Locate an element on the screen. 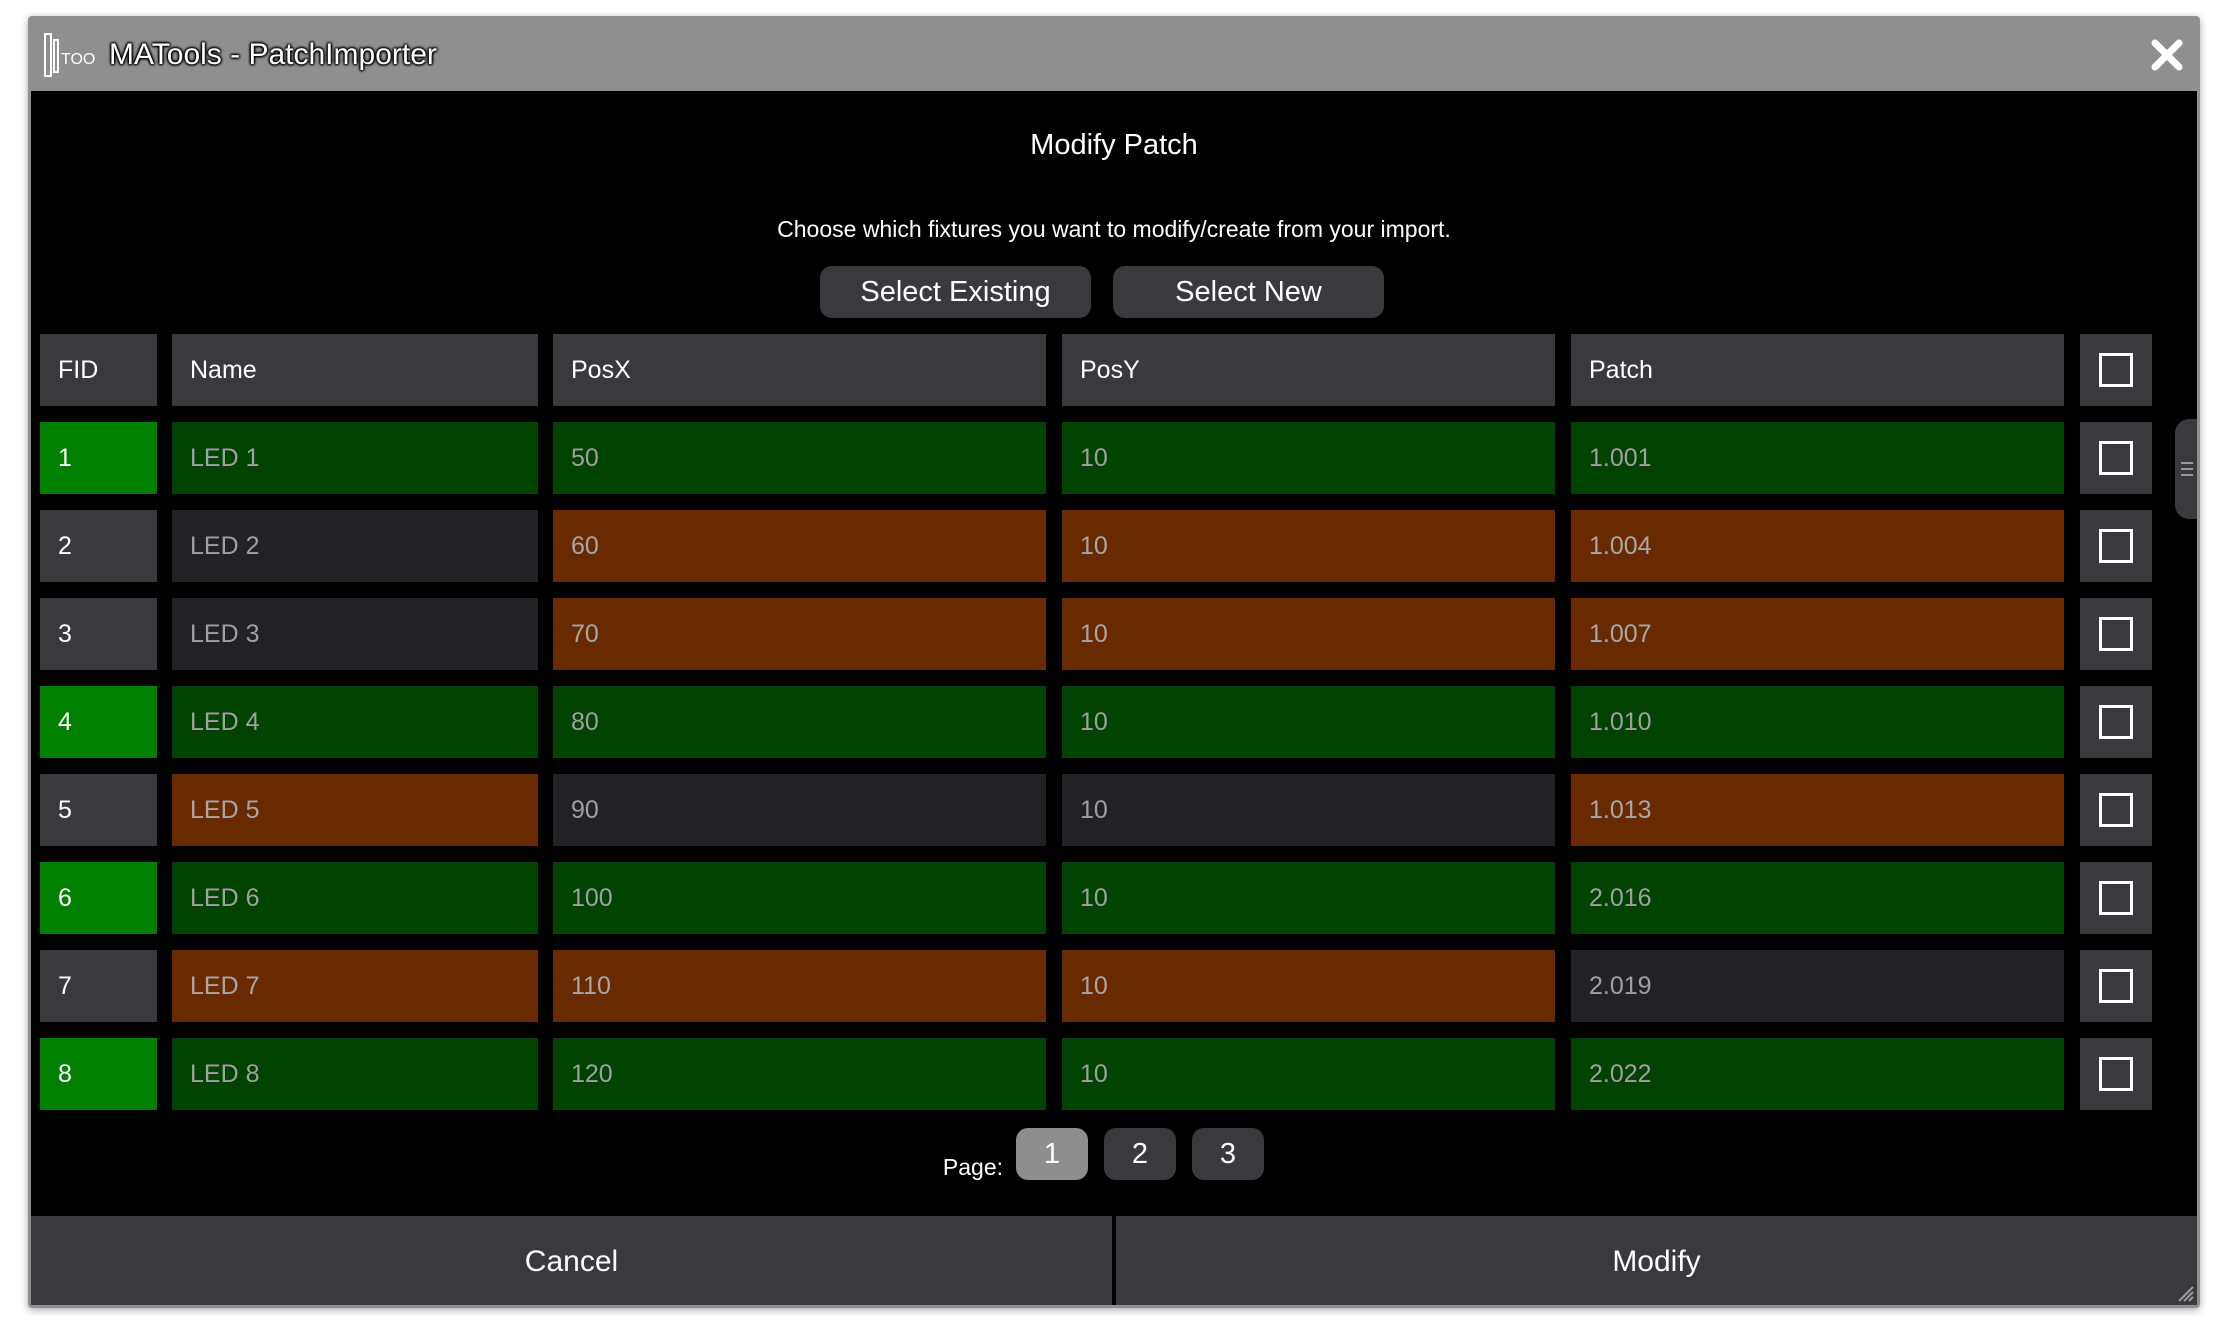  cell-fid: 6 is located at coordinates (98, 898).